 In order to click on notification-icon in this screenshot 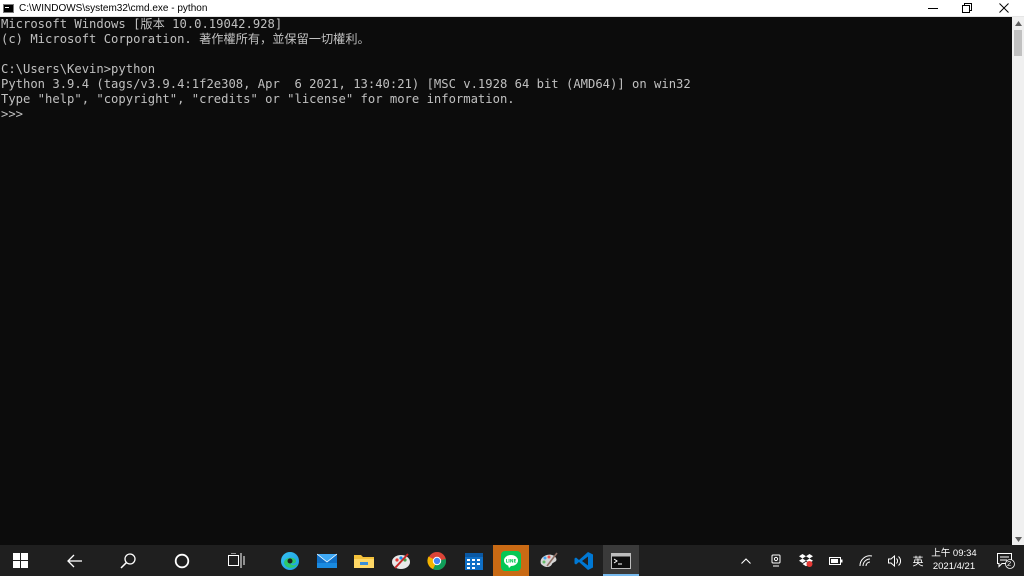, I will do `click(1006, 560)`.